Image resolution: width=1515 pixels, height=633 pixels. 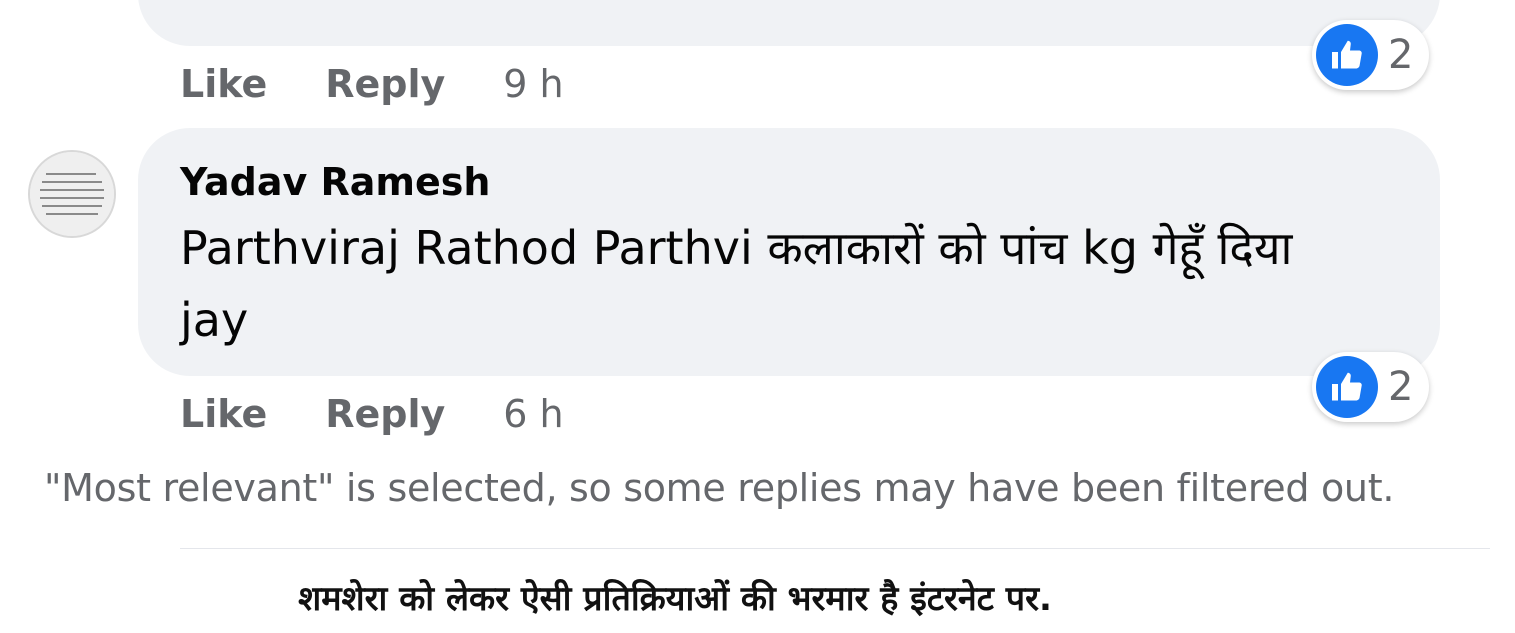 What do you see at coordinates (533, 84) in the screenshot?
I see `comment-timestamp: 9 h` at bounding box center [533, 84].